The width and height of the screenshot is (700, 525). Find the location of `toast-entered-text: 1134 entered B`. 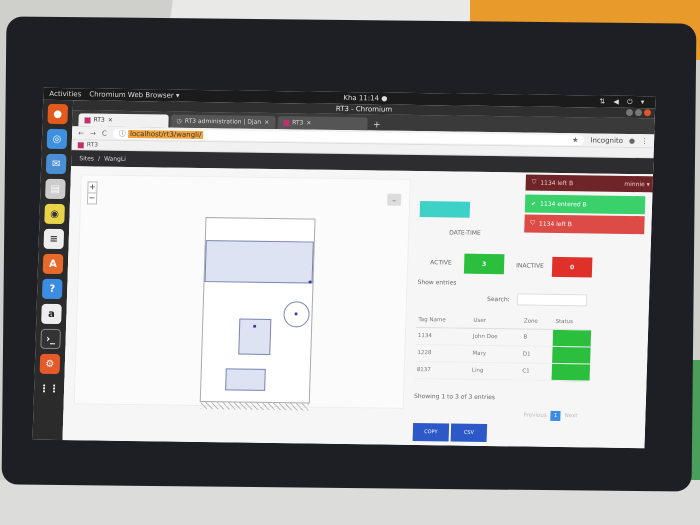

toast-entered-text: 1134 entered B is located at coordinates (563, 204).